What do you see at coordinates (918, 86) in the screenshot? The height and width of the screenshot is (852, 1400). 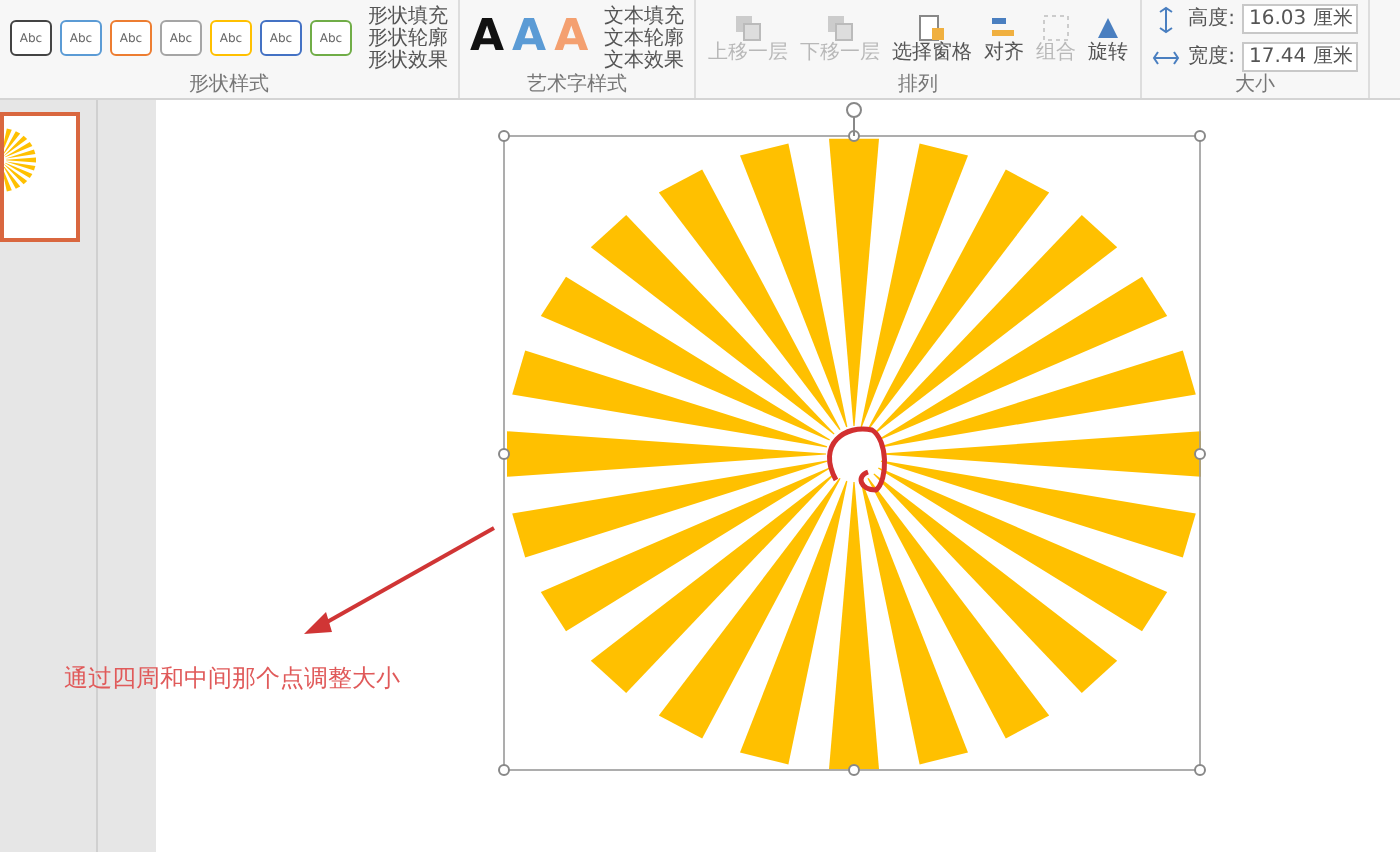 I see `group-label: 排列` at bounding box center [918, 86].